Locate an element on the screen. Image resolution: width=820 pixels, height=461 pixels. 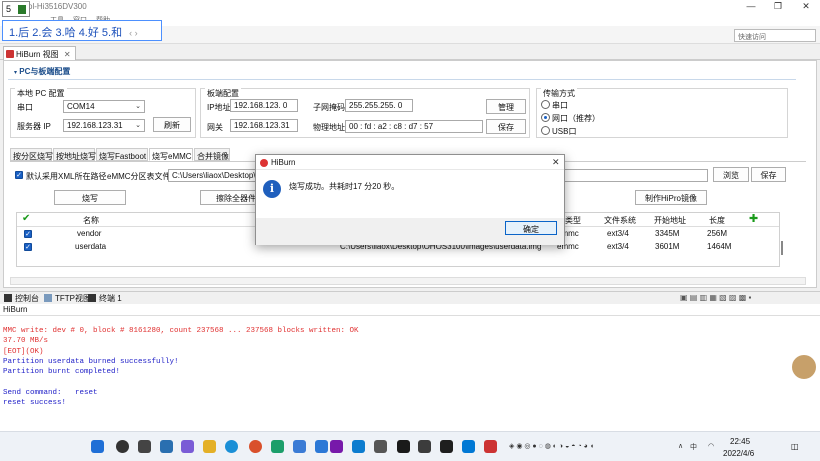
console-line: Partition burnt completed! is located at coordinates (62, 372).